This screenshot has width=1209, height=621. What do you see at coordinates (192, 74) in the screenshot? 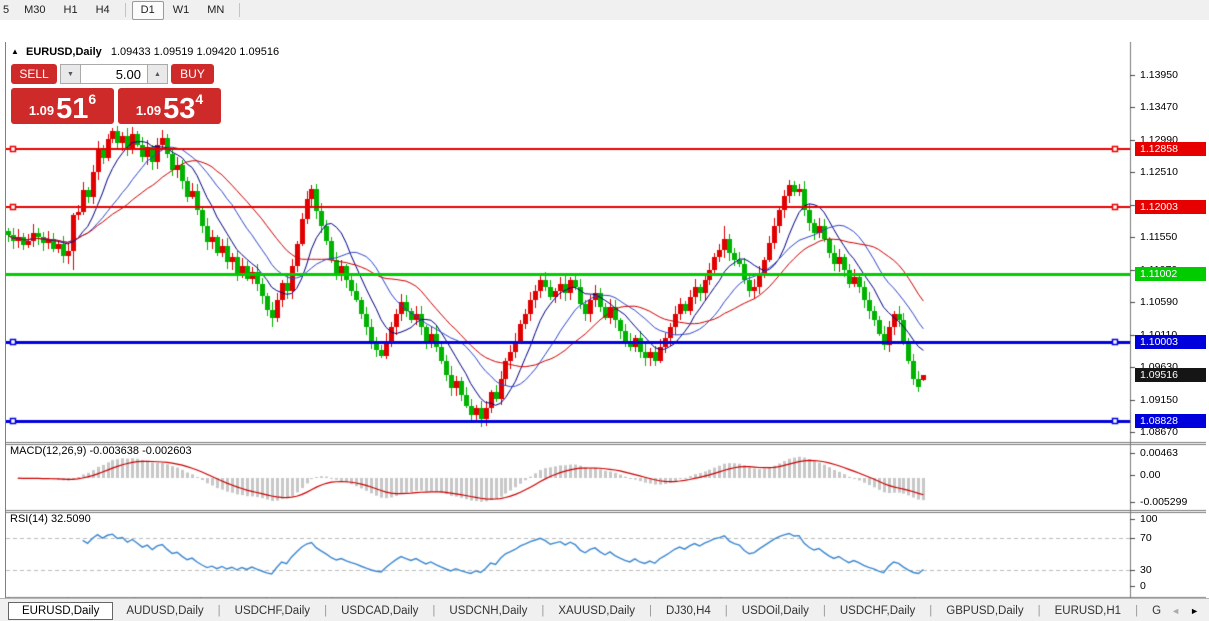
I see `buy-button: BUY` at bounding box center [192, 74].